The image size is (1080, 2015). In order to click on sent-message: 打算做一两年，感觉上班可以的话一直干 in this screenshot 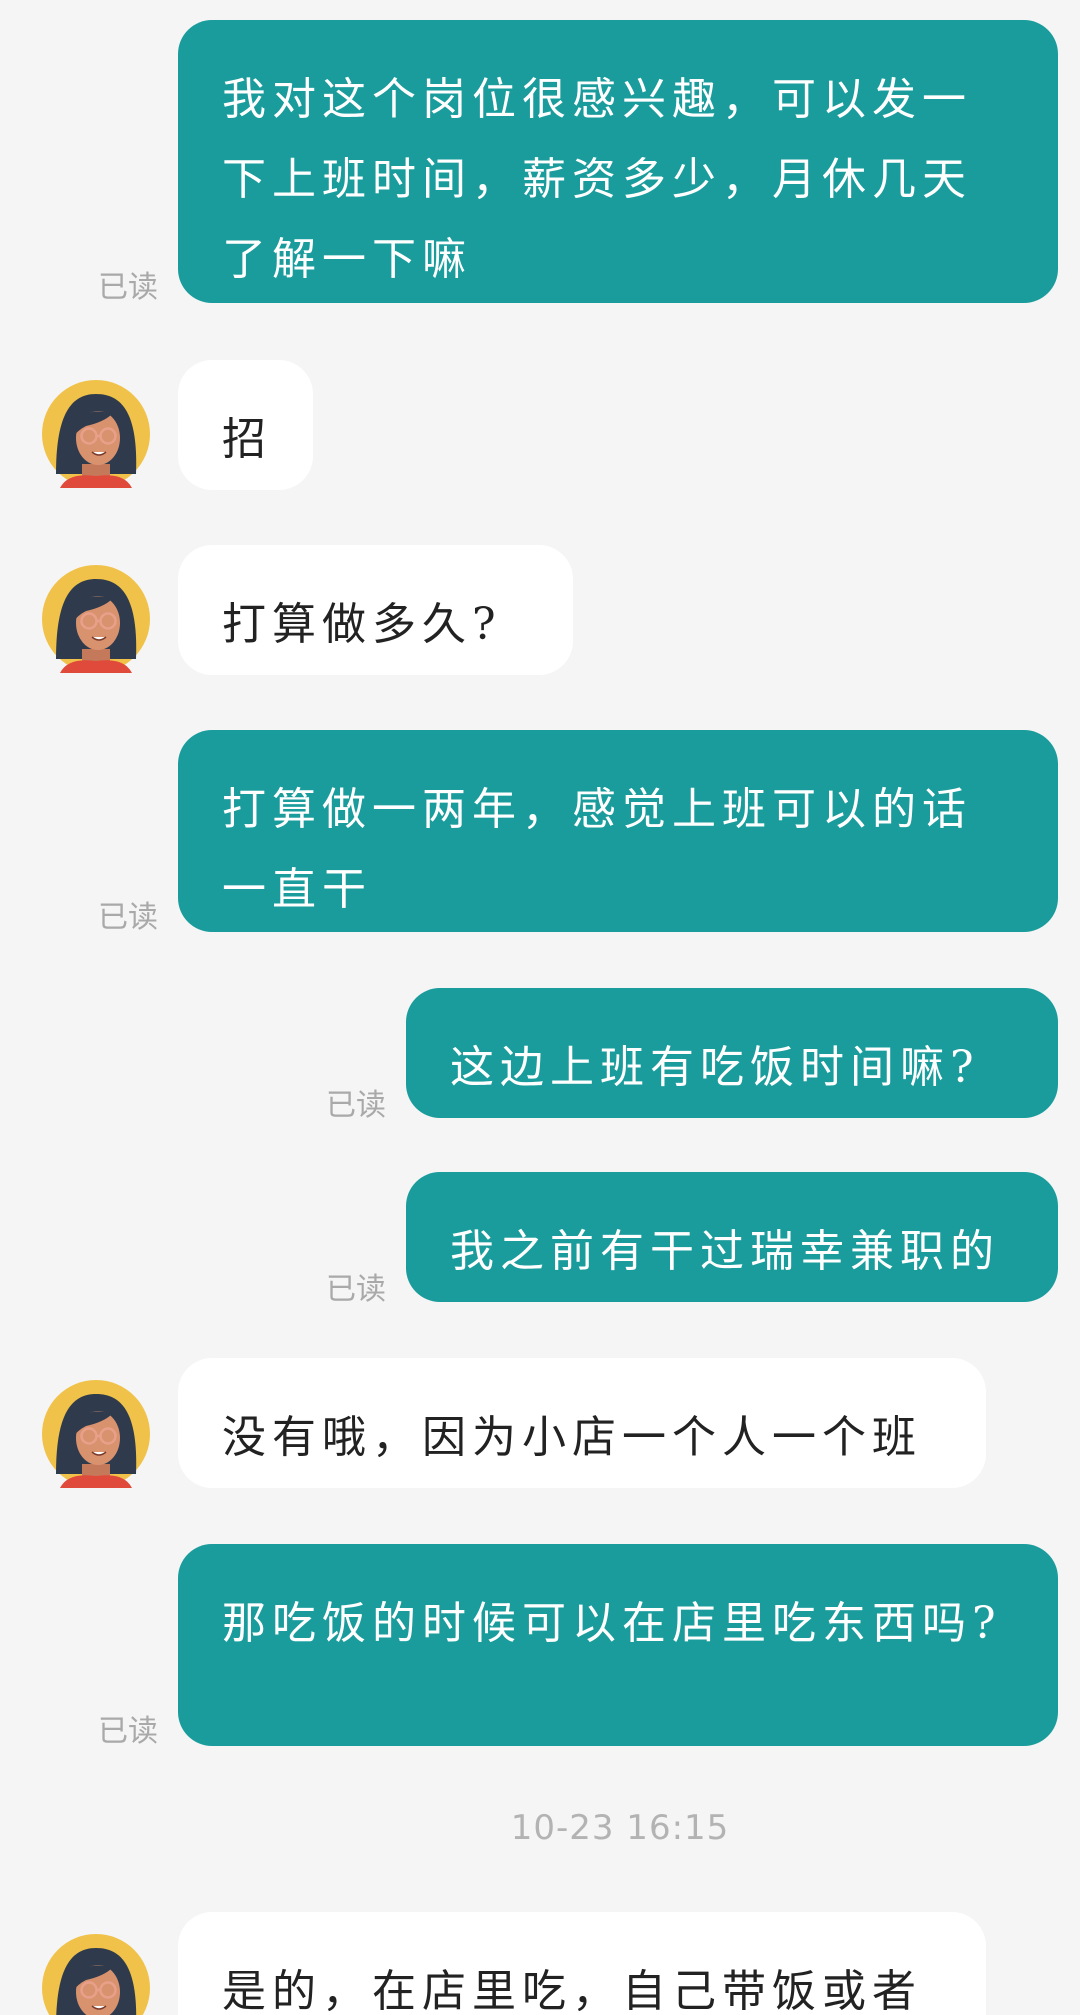, I will do `click(618, 831)`.